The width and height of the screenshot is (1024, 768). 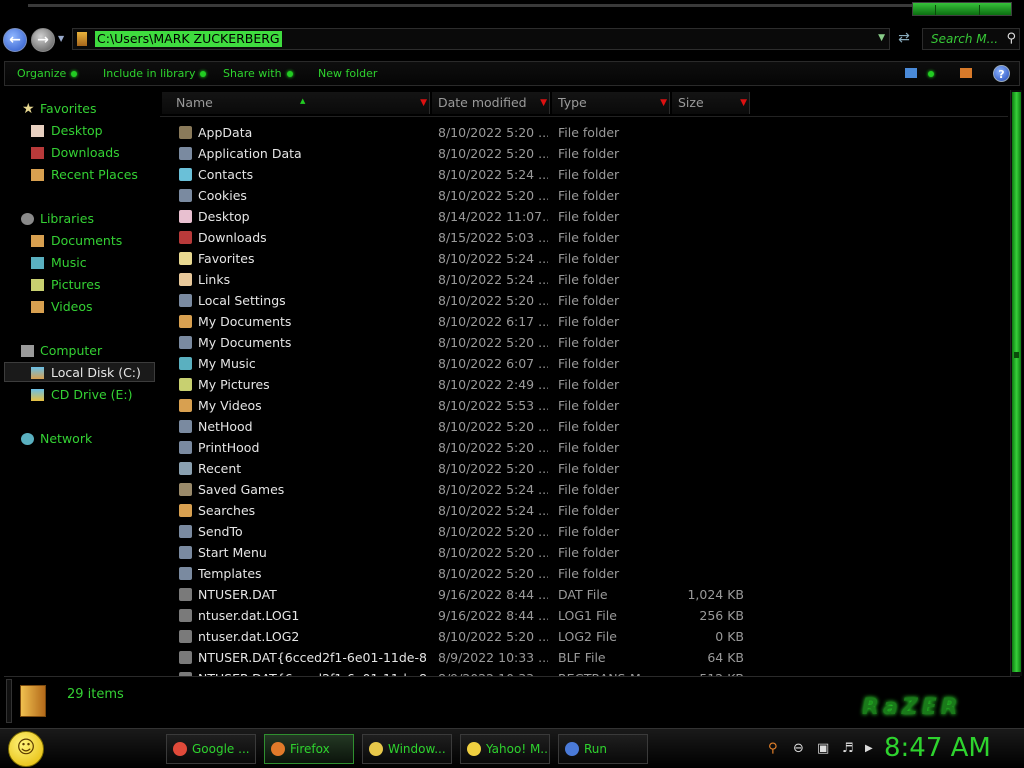 I want to click on search-tray-icon: ⚲, so click(x=773, y=748).